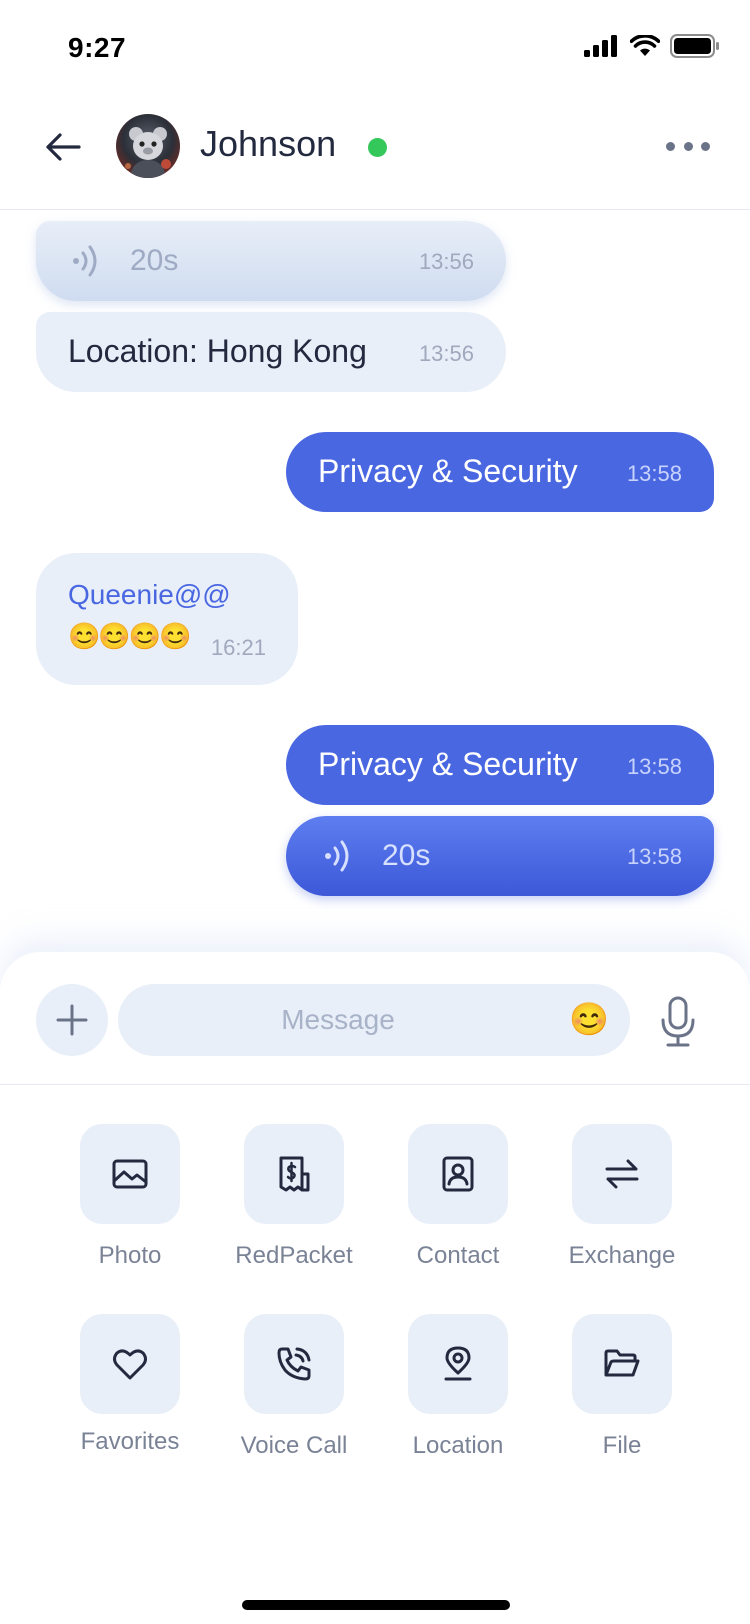  I want to click on action-redpacket: RedPacket, so click(294, 1197).